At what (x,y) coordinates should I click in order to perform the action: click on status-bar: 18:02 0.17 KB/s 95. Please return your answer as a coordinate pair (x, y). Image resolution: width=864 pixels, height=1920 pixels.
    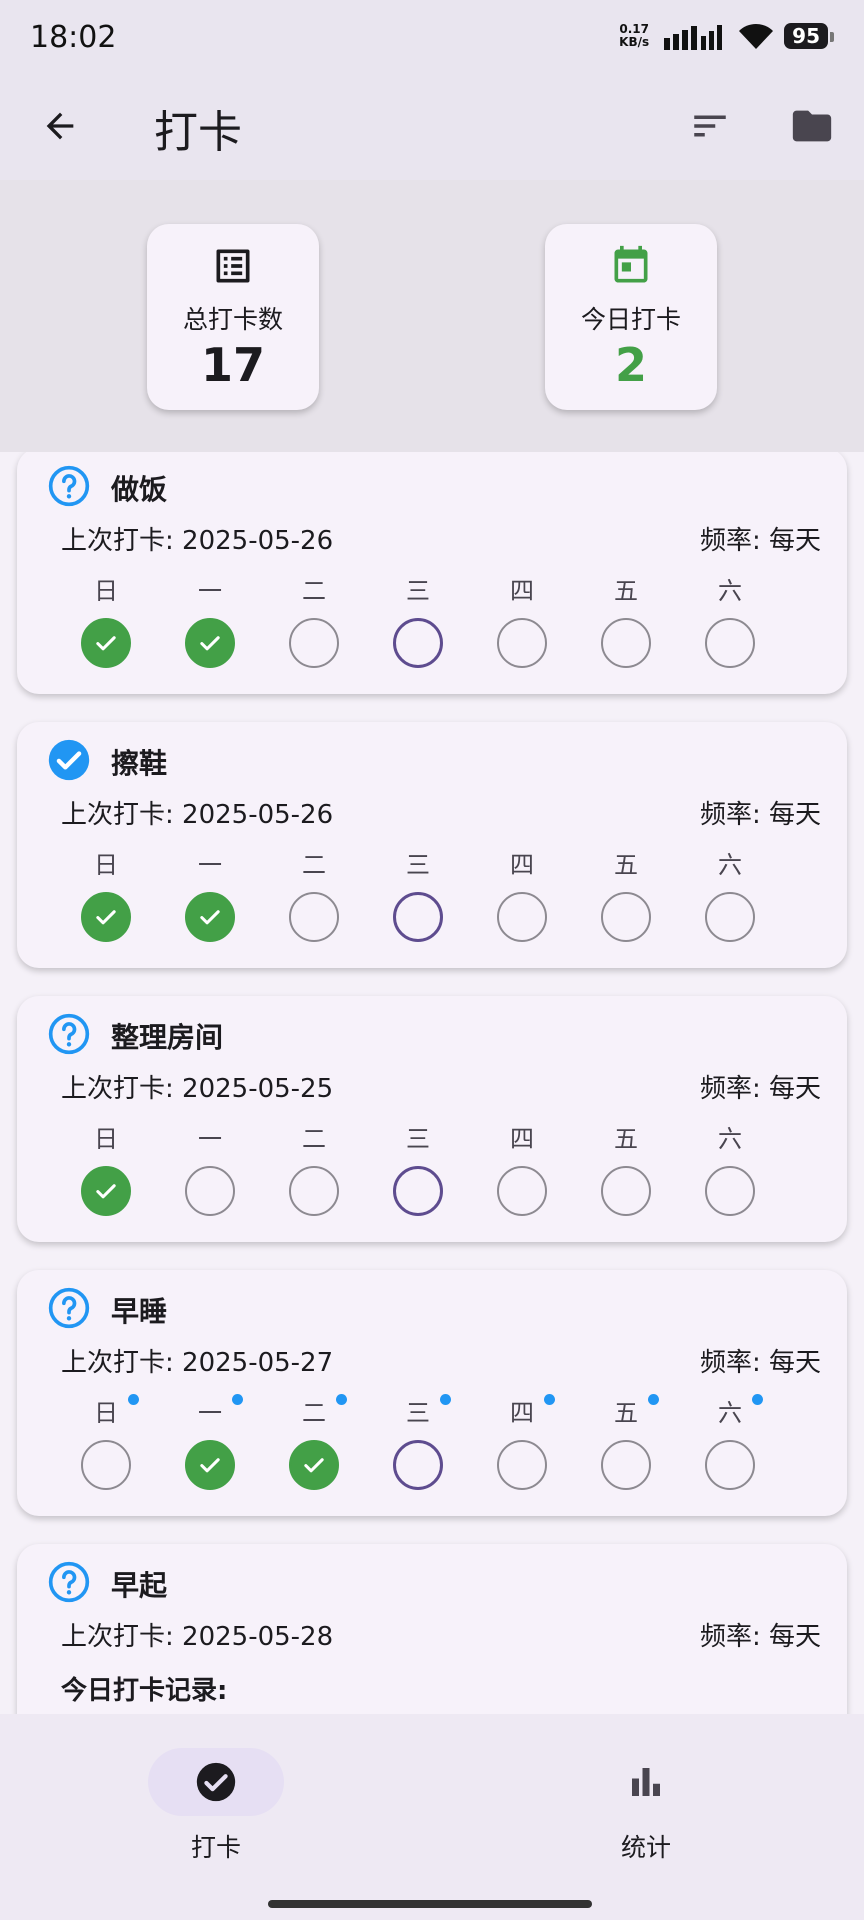
    Looking at the image, I should click on (432, 38).